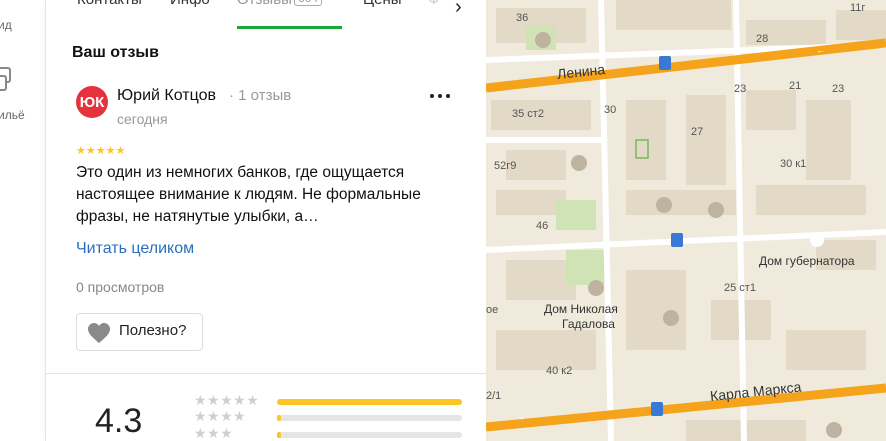  What do you see at coordinates (120, 287) in the screenshot?
I see `views-count: 0 просмотров` at bounding box center [120, 287].